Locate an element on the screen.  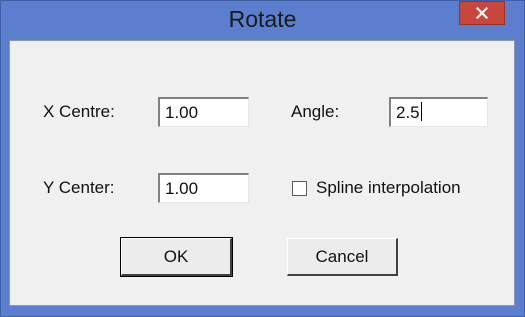
x-centre-value: 1.00 is located at coordinates (182, 112).